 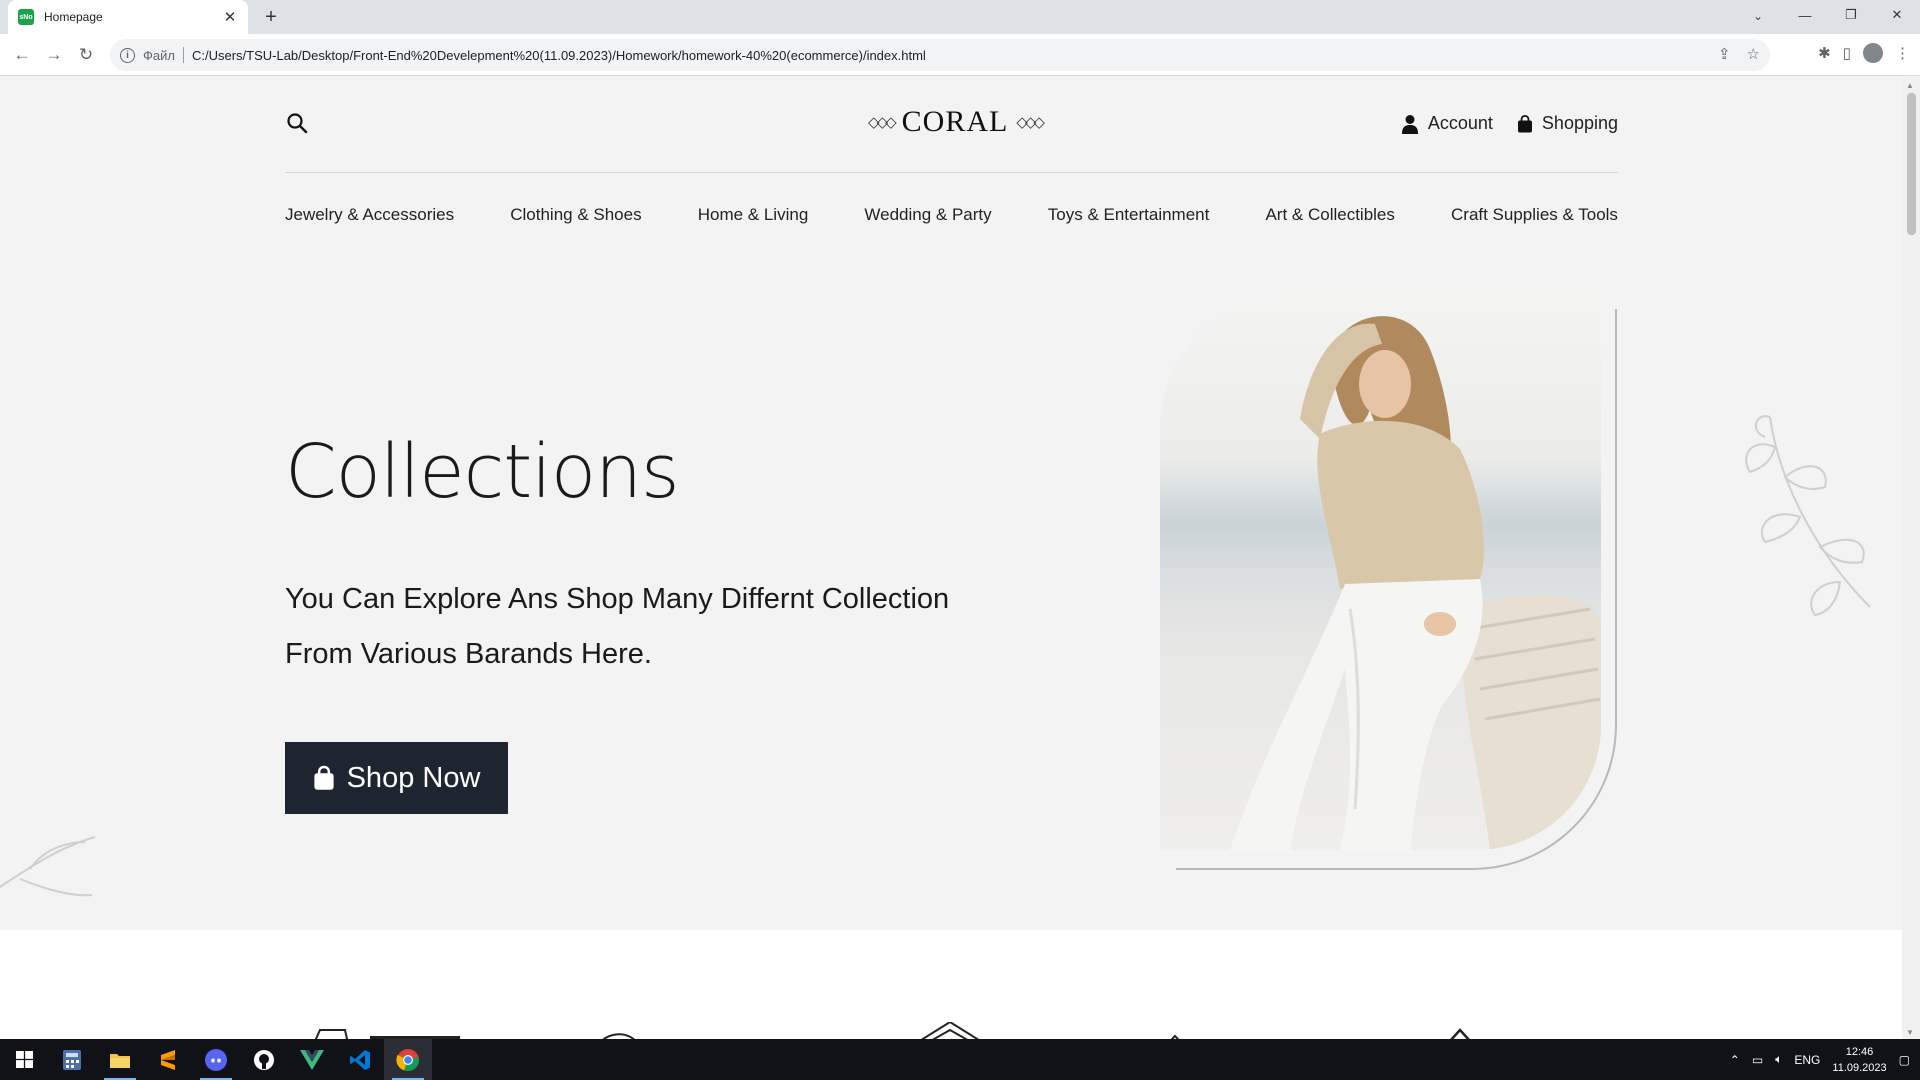 I want to click on logo-diamond-left-icon: ◇◇◇, so click(x=882, y=122).